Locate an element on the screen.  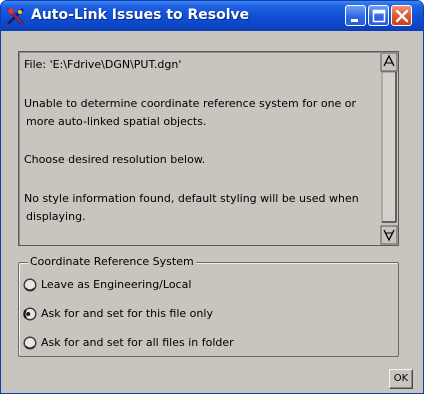
vertical-scrollbar is located at coordinates (389, 148).